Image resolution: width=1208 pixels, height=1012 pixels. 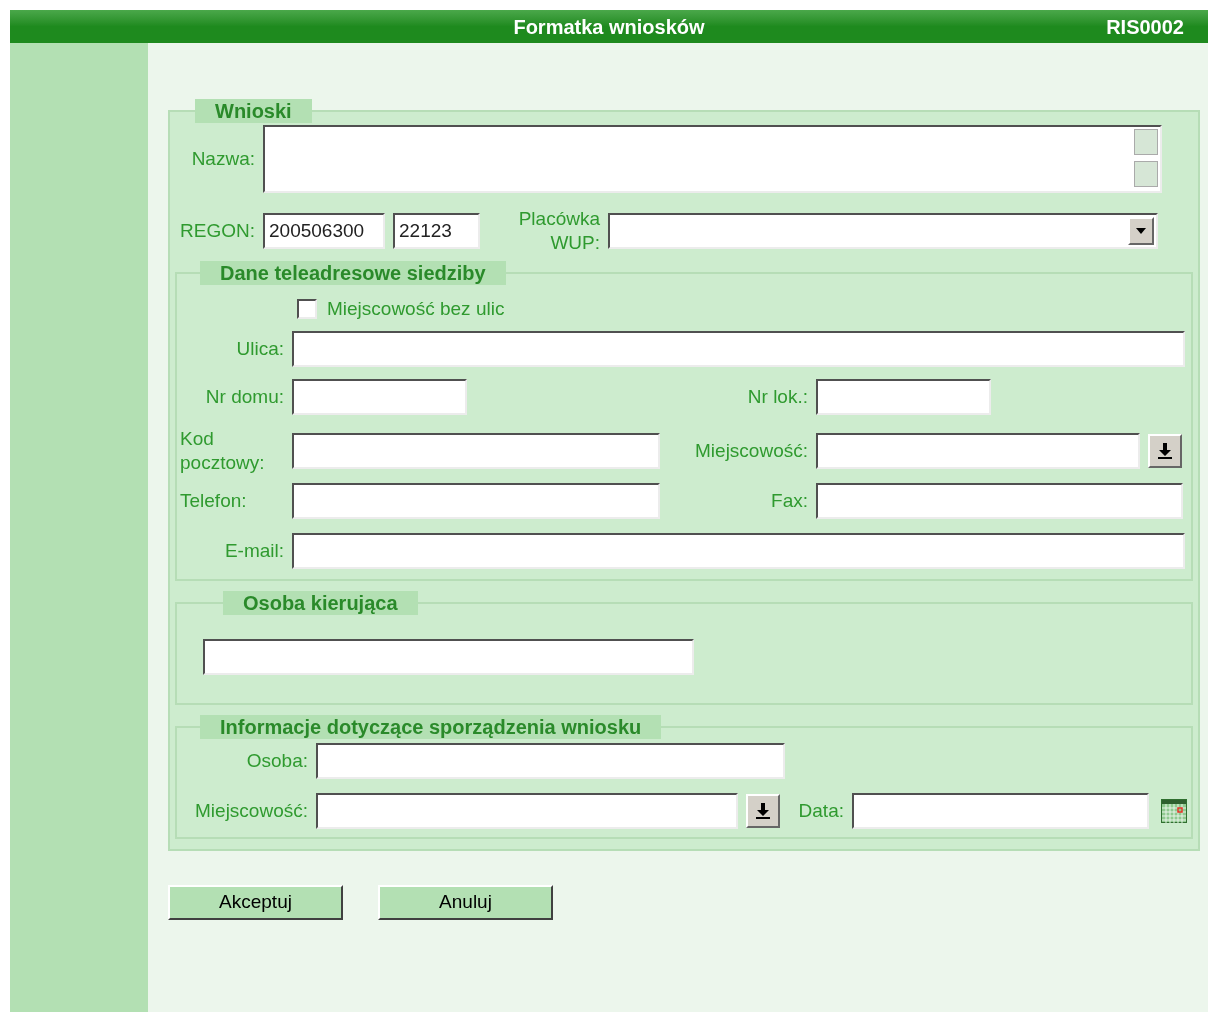 What do you see at coordinates (253, 111) in the screenshot?
I see `section-legend: Wnioski` at bounding box center [253, 111].